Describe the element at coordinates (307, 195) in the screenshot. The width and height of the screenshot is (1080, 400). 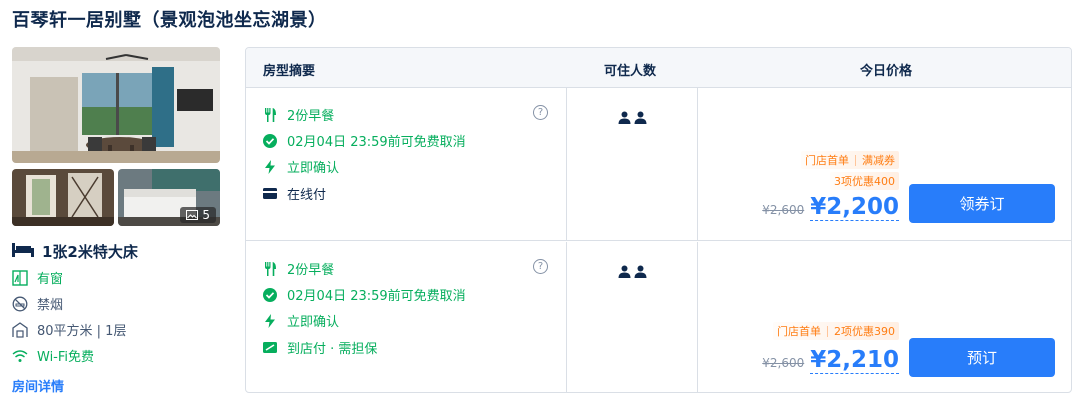
I see `perk-label: 在线付` at that location.